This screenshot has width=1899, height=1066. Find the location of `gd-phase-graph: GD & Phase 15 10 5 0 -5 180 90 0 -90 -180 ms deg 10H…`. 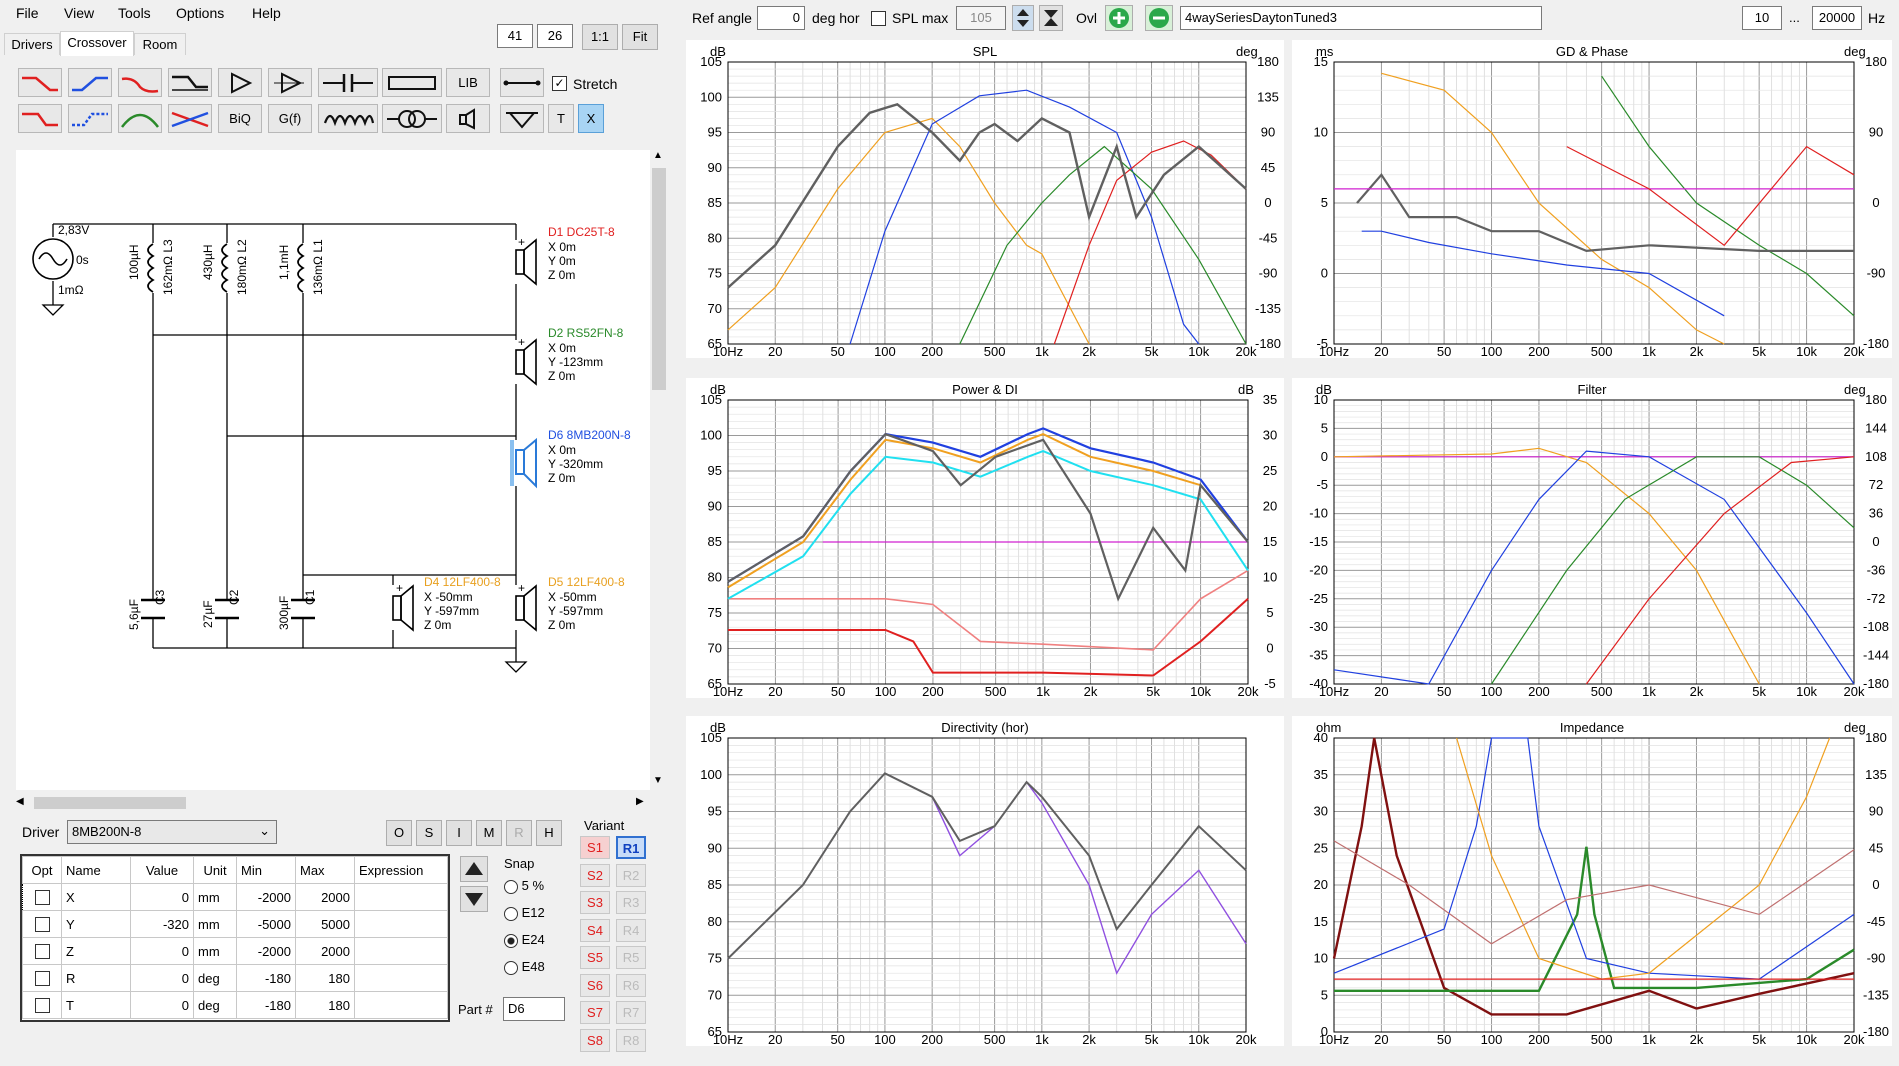

gd-phase-graph: GD & Phase 15 10 5 0 -5 180 90 0 -90 -180 ms deg 10H… is located at coordinates (1592, 199).